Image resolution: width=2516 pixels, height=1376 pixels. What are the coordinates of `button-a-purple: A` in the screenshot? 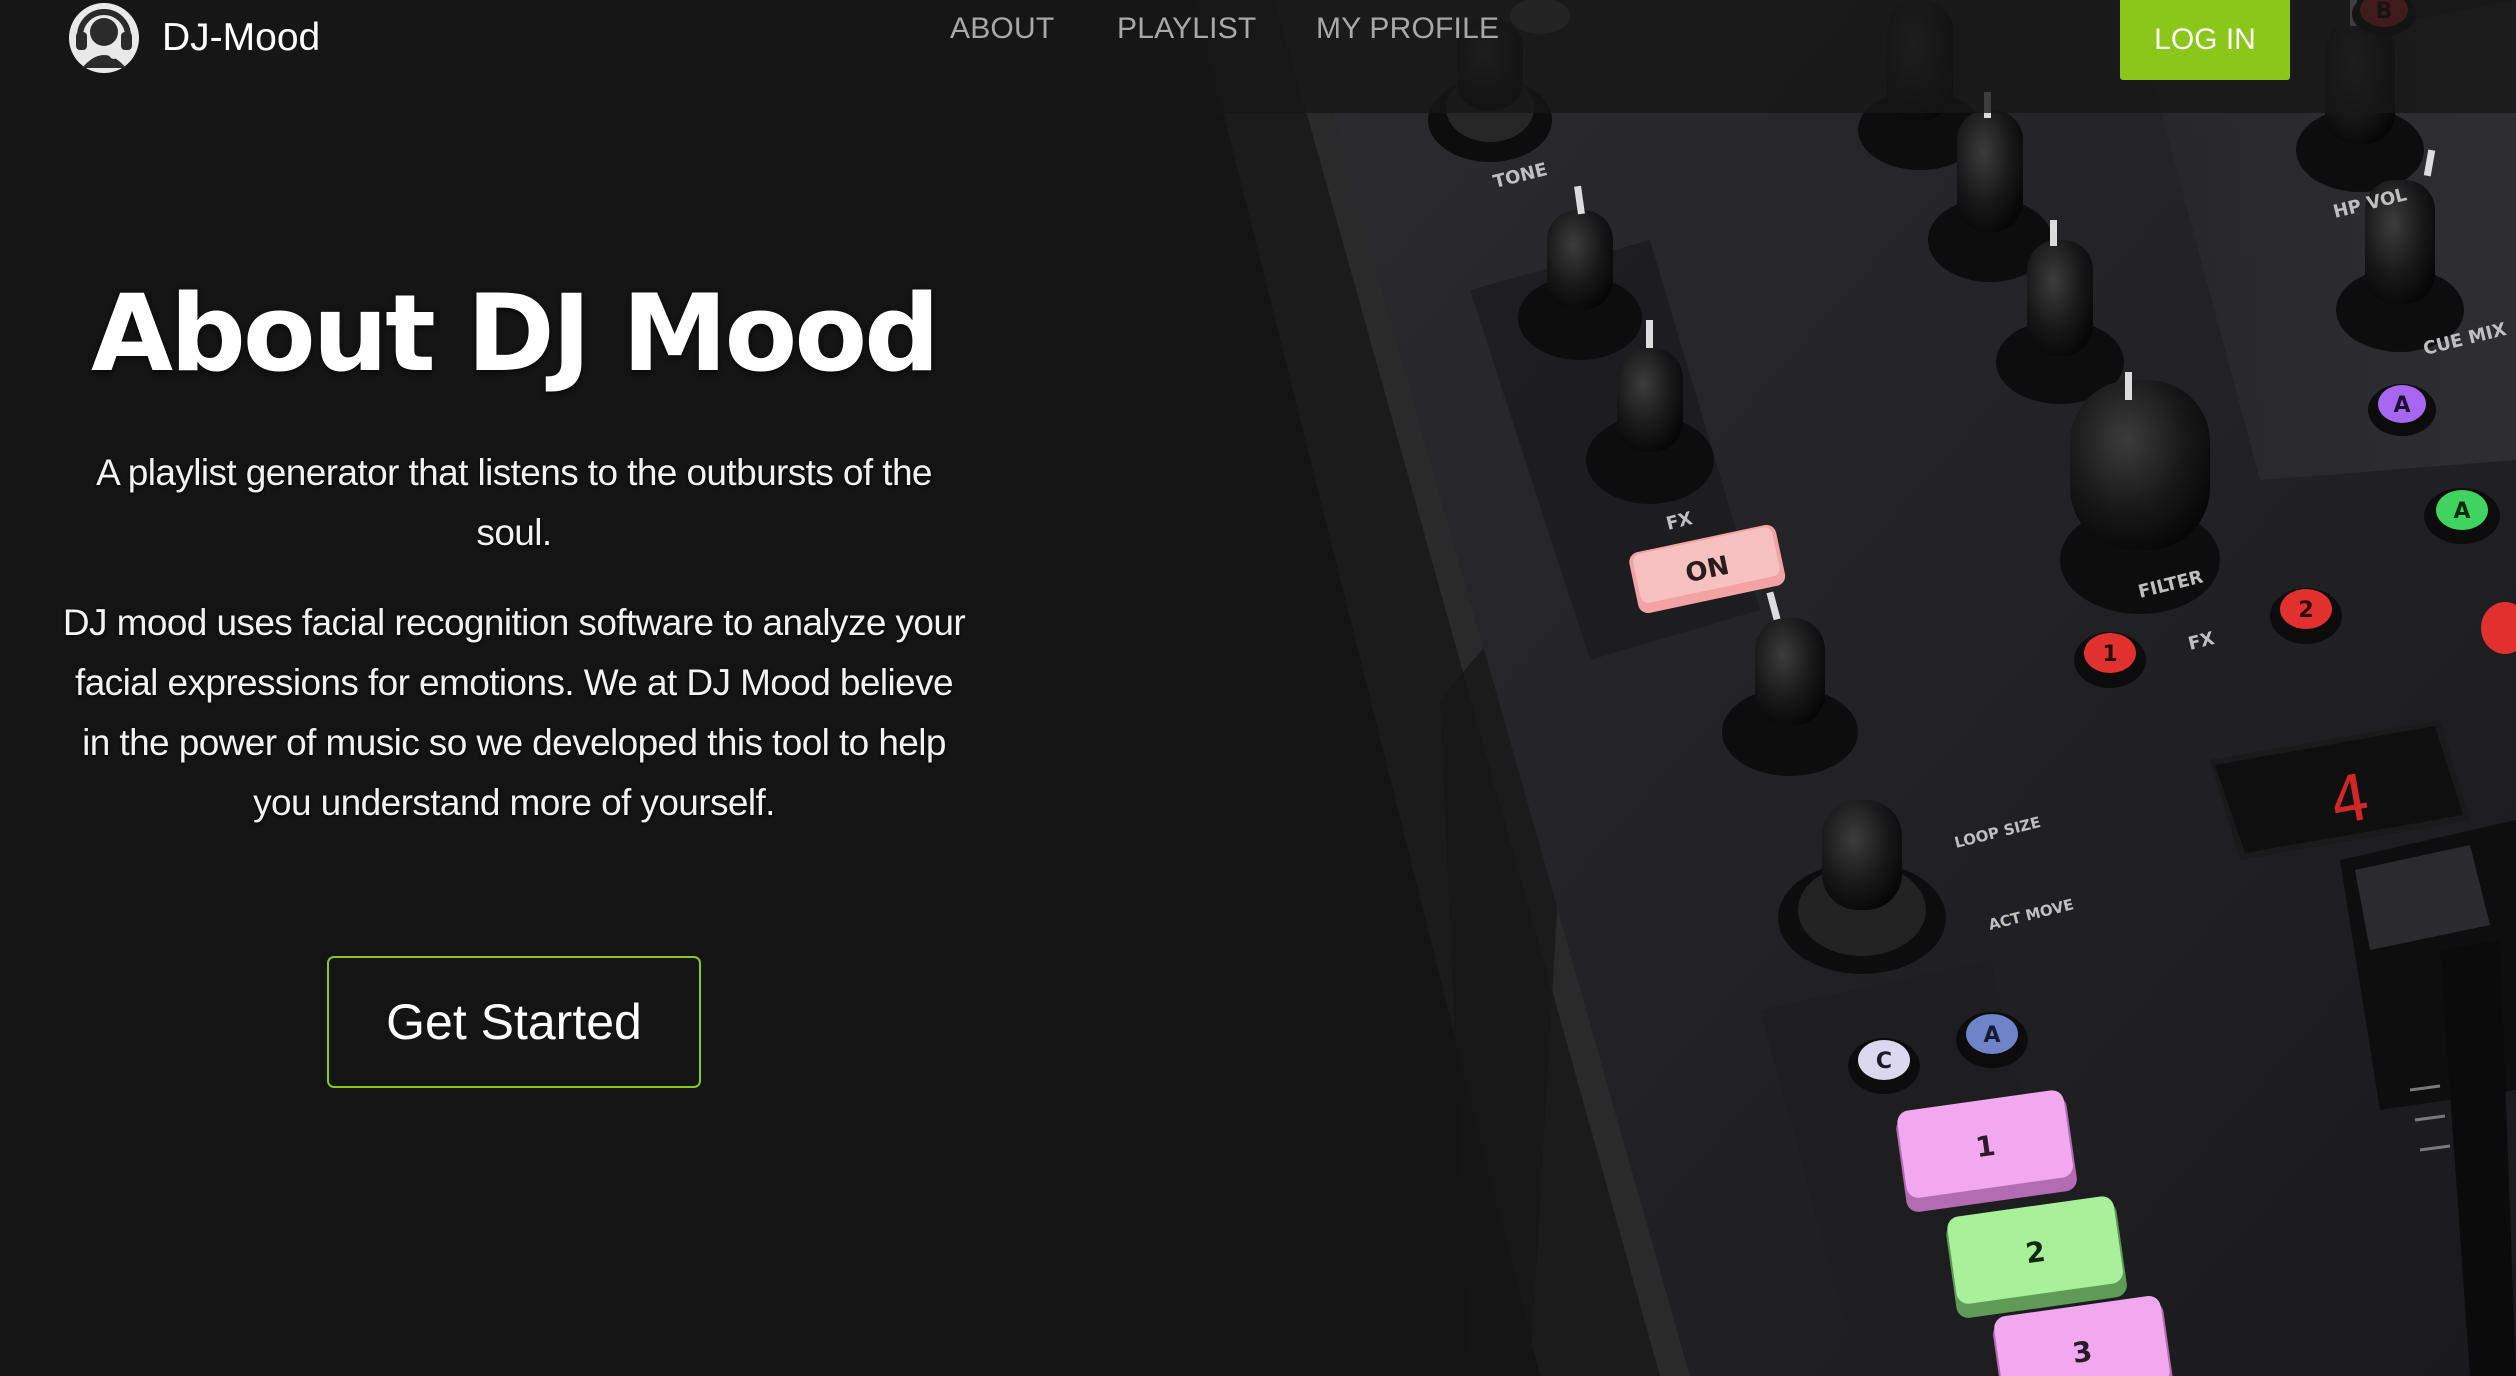 It's located at (2402, 410).